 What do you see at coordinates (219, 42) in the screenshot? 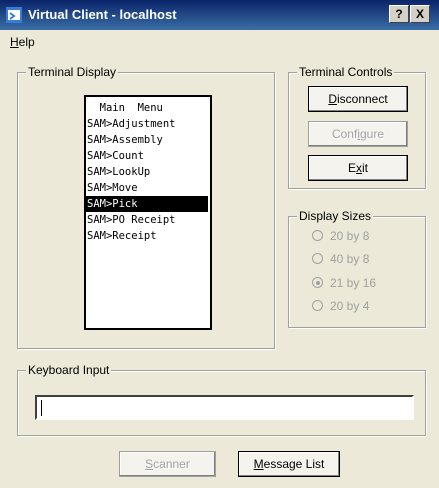
I see `menu-bar: Help` at bounding box center [219, 42].